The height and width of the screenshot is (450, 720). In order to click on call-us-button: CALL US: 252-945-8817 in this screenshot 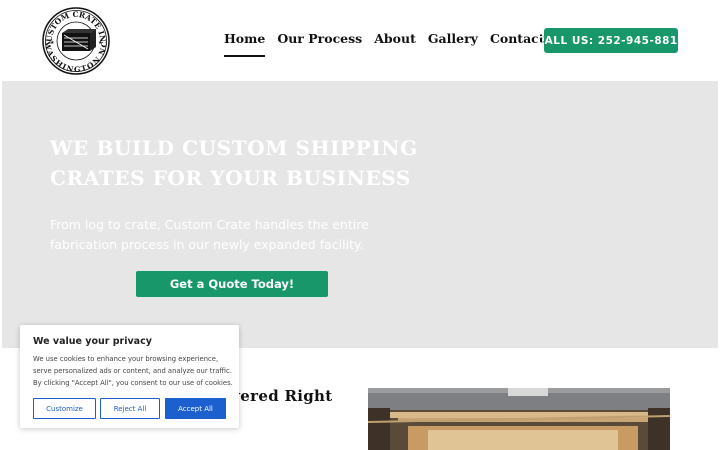, I will do `click(610, 40)`.